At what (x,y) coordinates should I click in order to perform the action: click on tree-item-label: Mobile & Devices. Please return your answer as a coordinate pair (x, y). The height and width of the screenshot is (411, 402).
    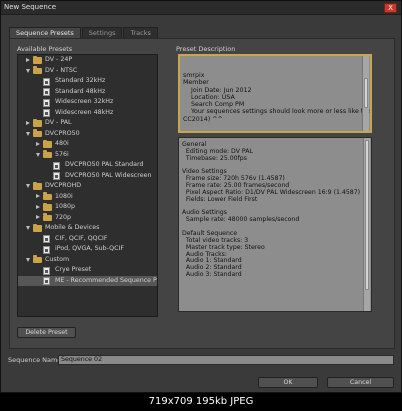
    Looking at the image, I should click on (72, 227).